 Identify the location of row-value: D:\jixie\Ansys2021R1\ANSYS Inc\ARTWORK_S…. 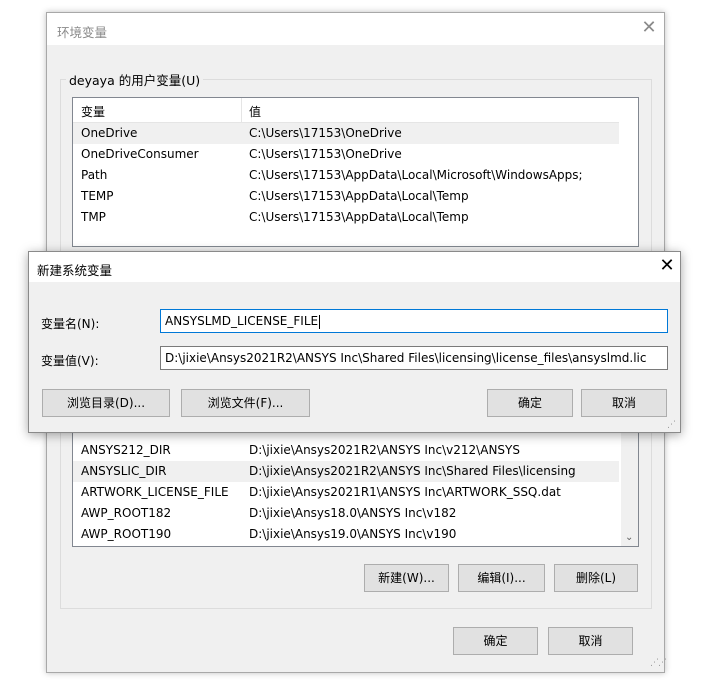
(405, 492).